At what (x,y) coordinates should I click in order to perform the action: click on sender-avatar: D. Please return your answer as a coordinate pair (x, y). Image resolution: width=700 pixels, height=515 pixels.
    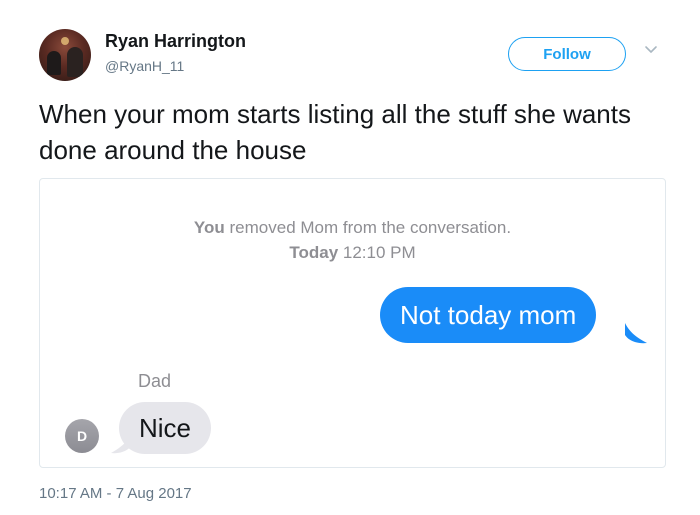
    Looking at the image, I should click on (82, 436).